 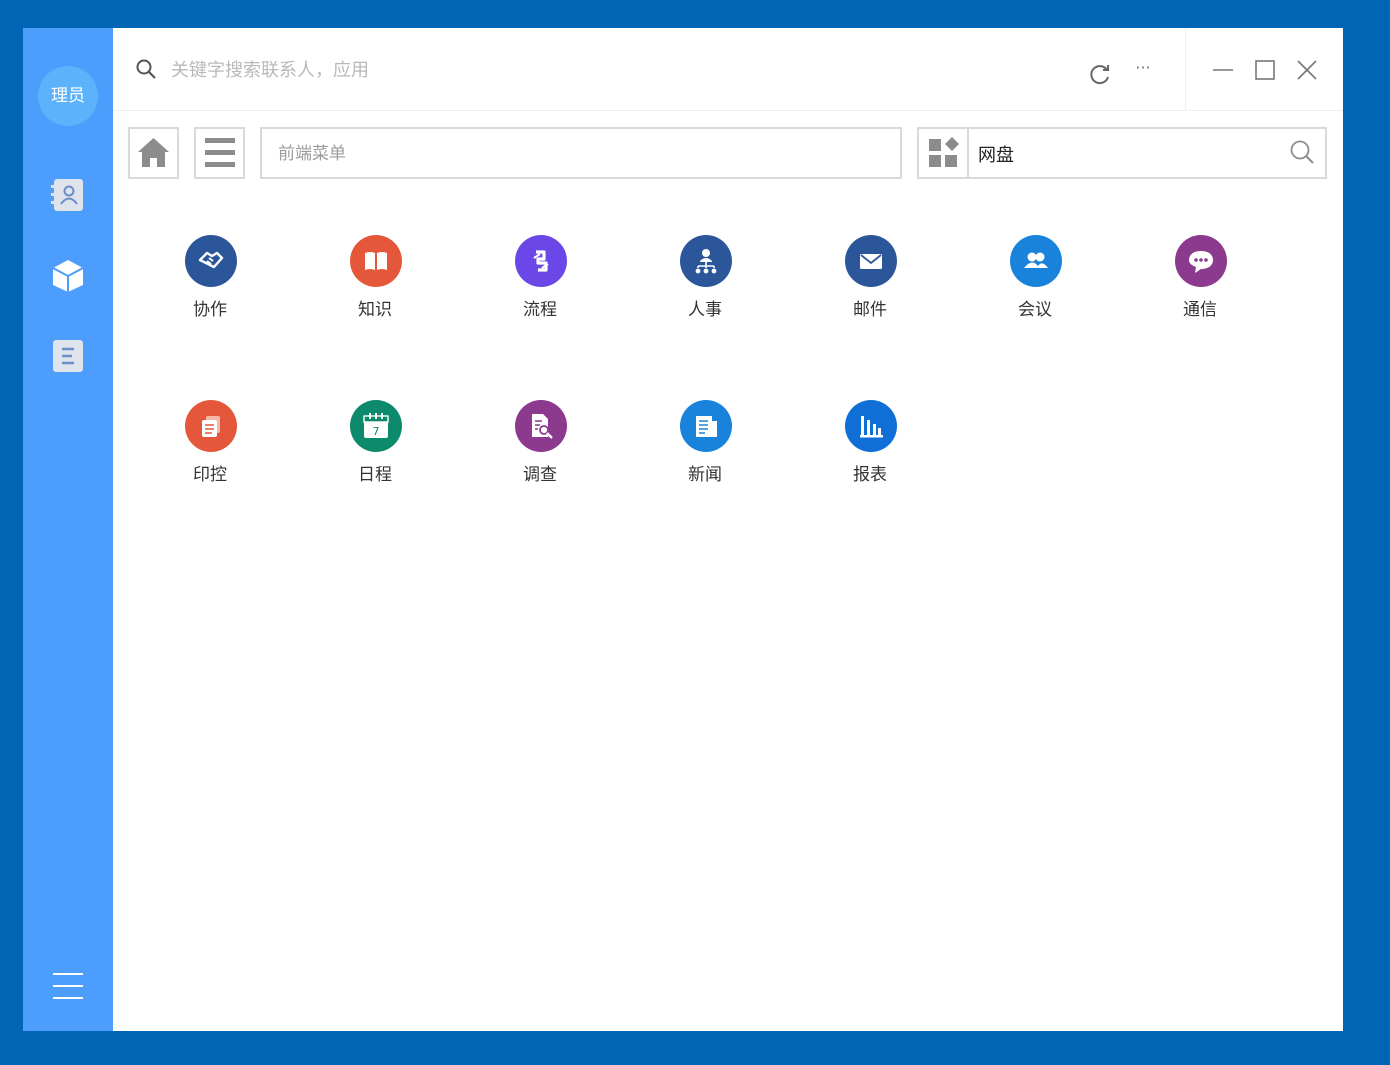 What do you see at coordinates (1307, 70) in the screenshot?
I see `close-icon` at bounding box center [1307, 70].